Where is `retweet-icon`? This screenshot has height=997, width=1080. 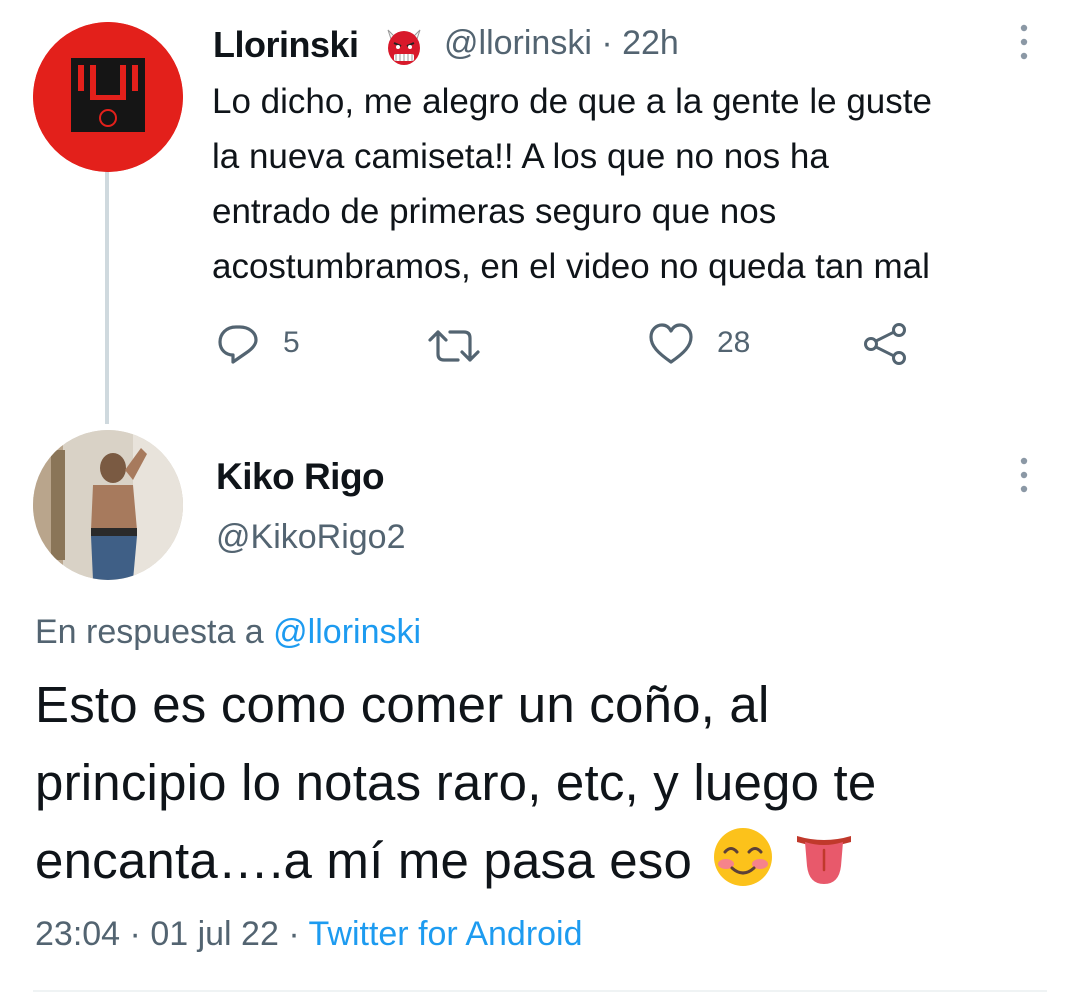
retweet-icon is located at coordinates (454, 346).